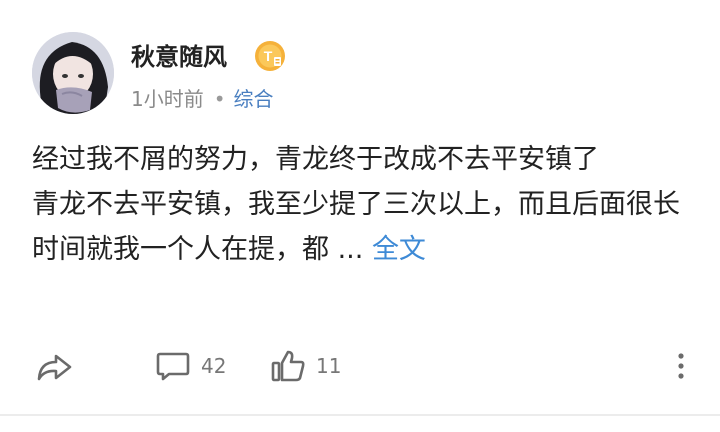 The image size is (720, 432). I want to click on comment-icon, so click(173, 366).